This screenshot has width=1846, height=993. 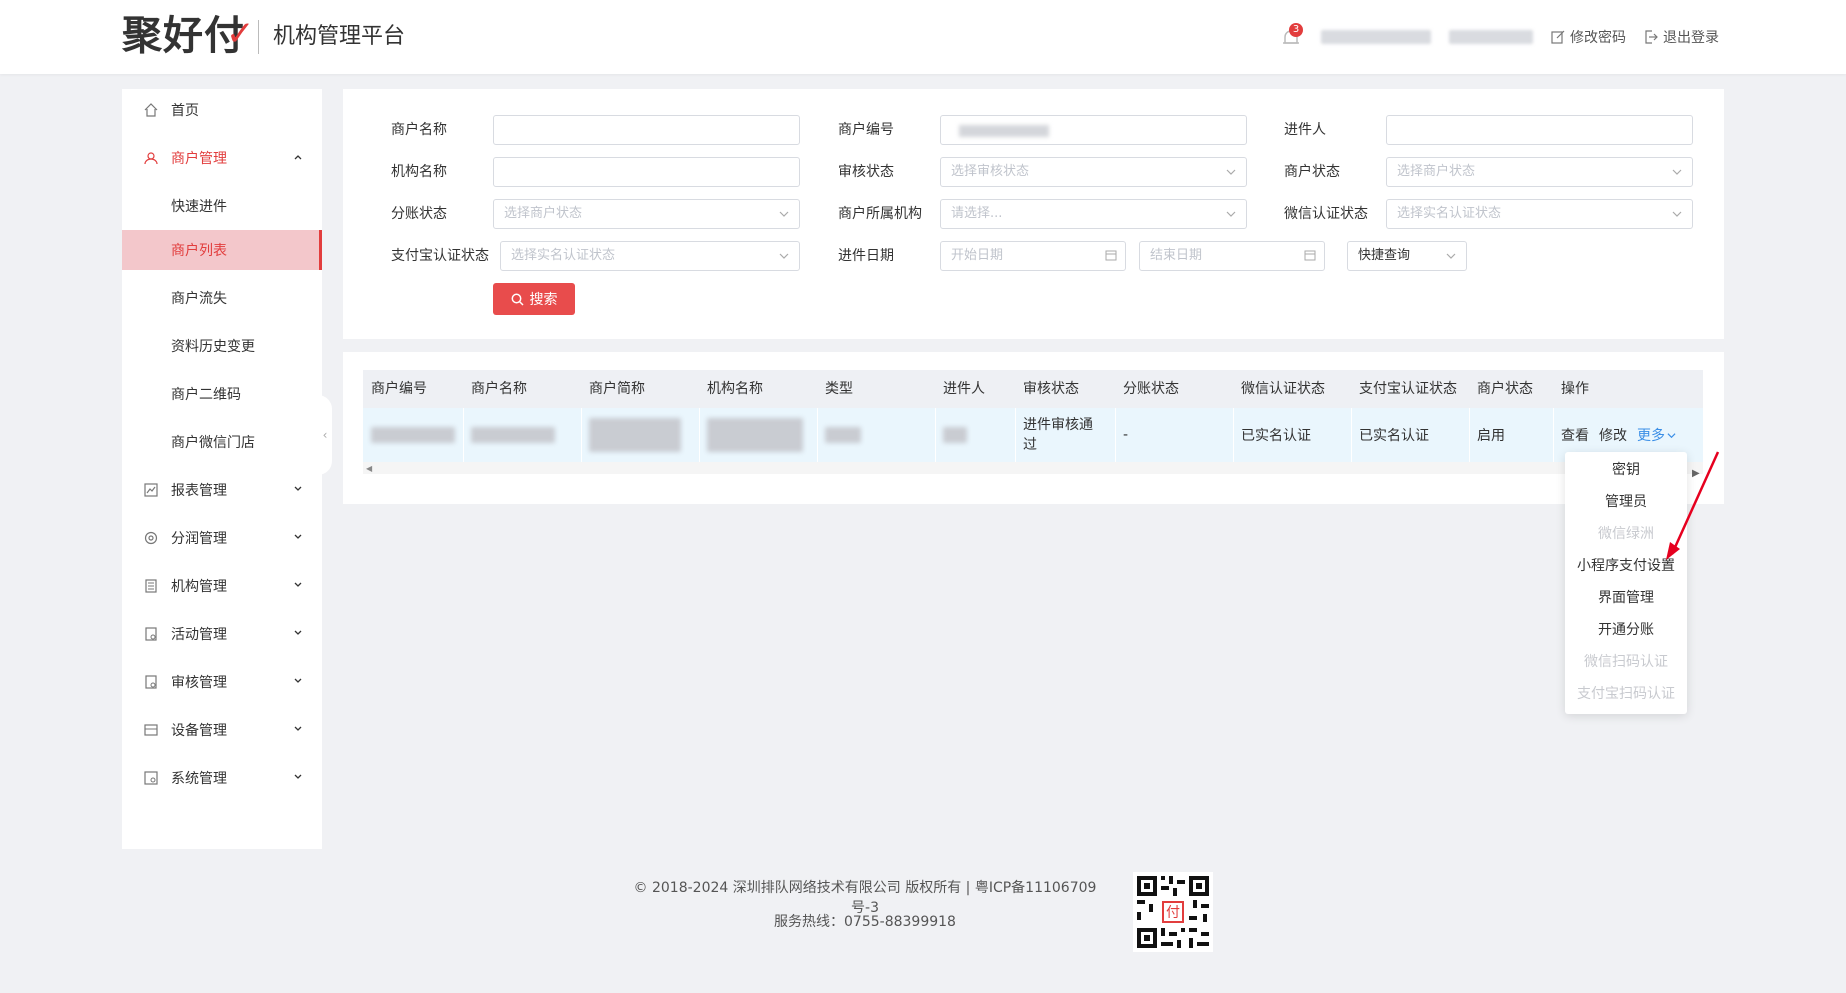 What do you see at coordinates (199, 731) in the screenshot?
I see `sidebar-item-label: 设备管理` at bounding box center [199, 731].